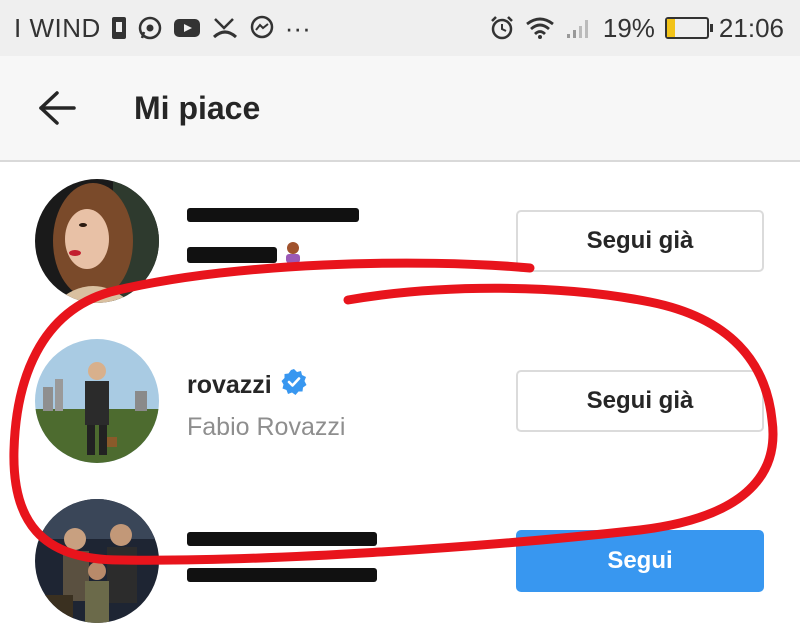  What do you see at coordinates (751, 27) in the screenshot?
I see `clock: 21:06` at bounding box center [751, 27].